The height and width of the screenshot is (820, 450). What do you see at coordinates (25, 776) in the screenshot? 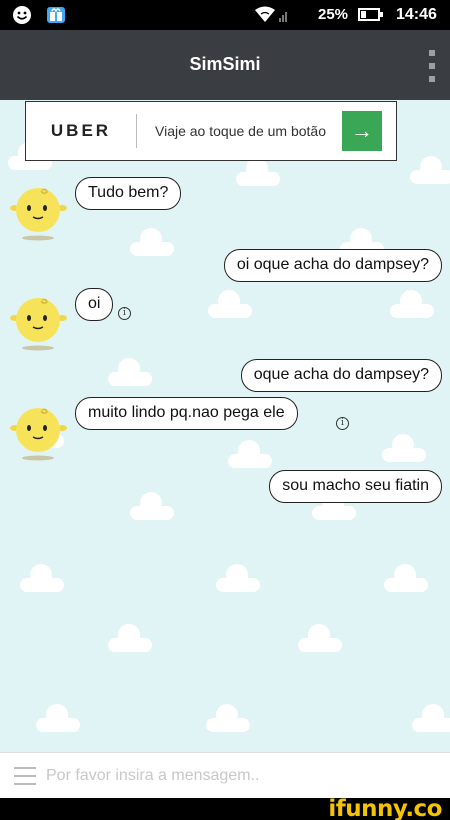
I see `menu-icon` at bounding box center [25, 776].